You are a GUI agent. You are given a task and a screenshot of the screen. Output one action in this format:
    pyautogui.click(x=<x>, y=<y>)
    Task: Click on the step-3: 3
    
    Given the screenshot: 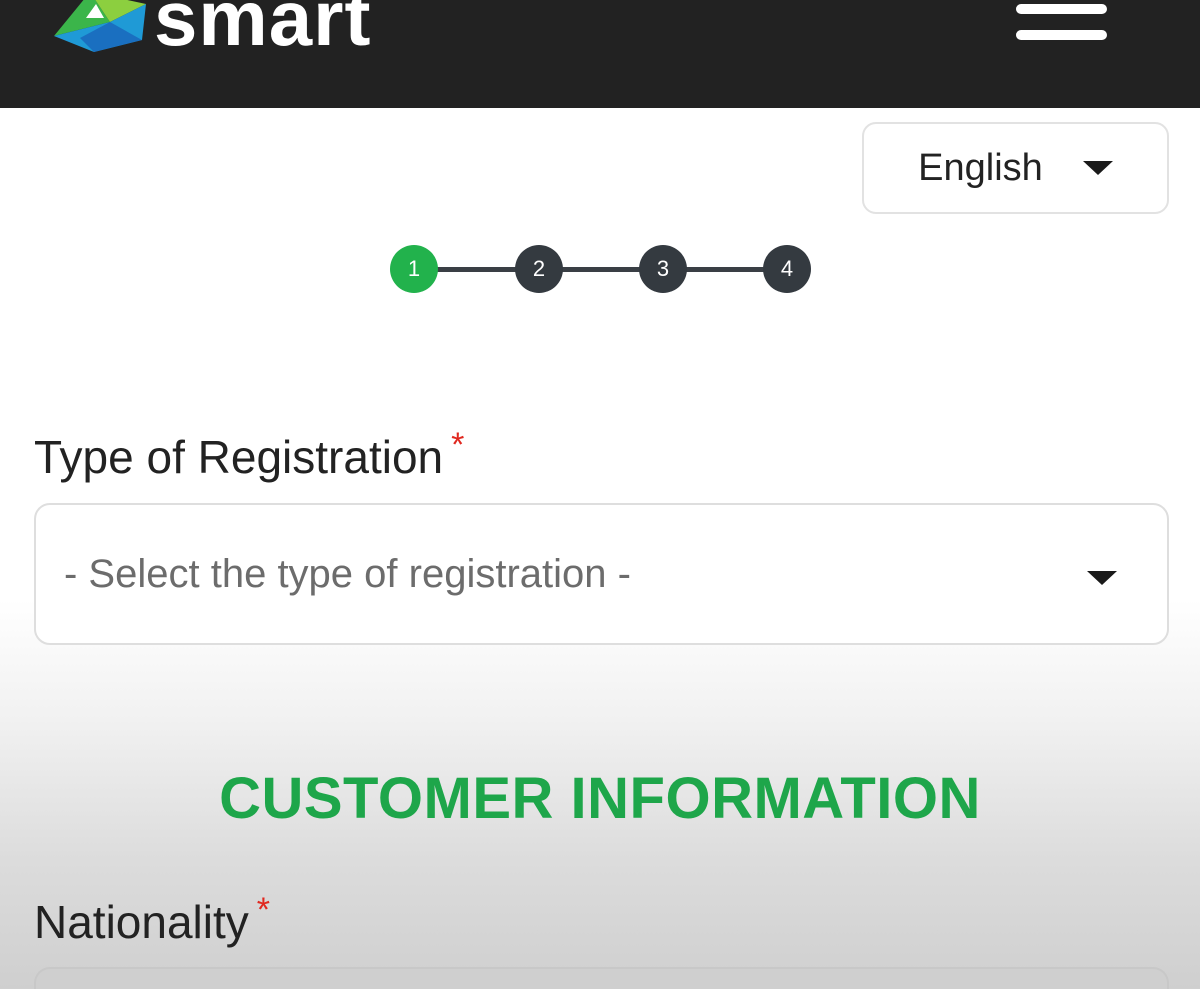 What is the action you would take?
    pyautogui.click(x=663, y=269)
    